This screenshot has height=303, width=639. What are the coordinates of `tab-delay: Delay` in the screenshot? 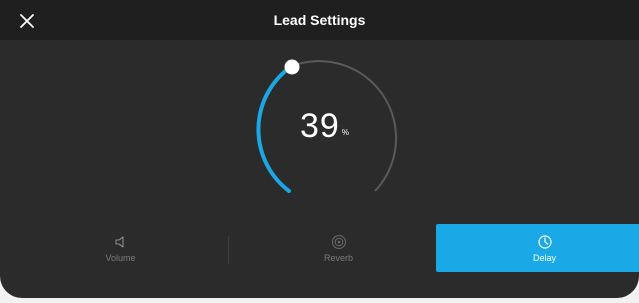 It's located at (537, 248).